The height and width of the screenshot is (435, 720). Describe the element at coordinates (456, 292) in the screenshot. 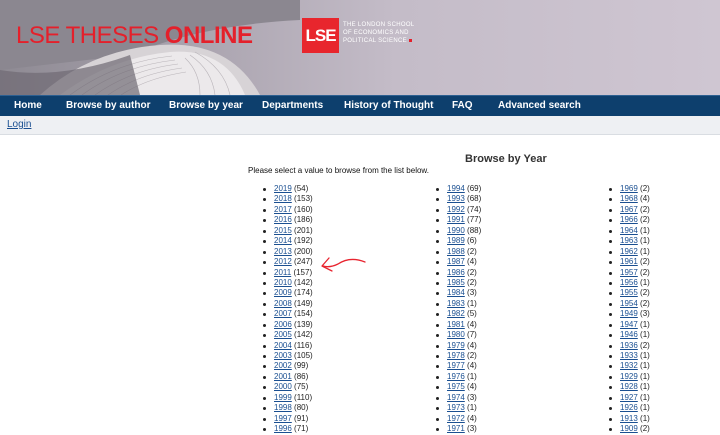

I see `year-link: 1984` at that location.